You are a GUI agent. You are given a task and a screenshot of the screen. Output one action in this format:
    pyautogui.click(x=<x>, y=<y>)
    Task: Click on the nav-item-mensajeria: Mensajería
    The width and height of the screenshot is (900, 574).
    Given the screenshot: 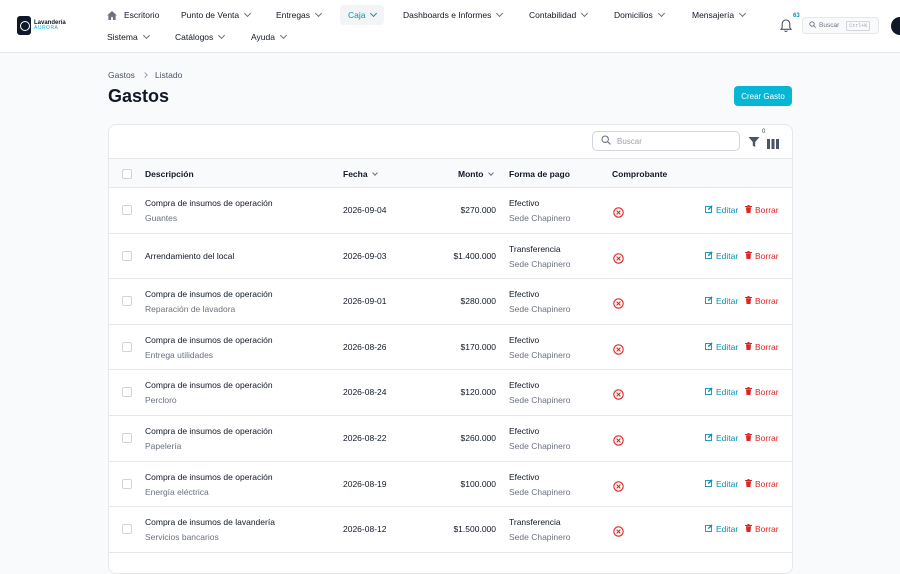 What is the action you would take?
    pyautogui.click(x=719, y=15)
    